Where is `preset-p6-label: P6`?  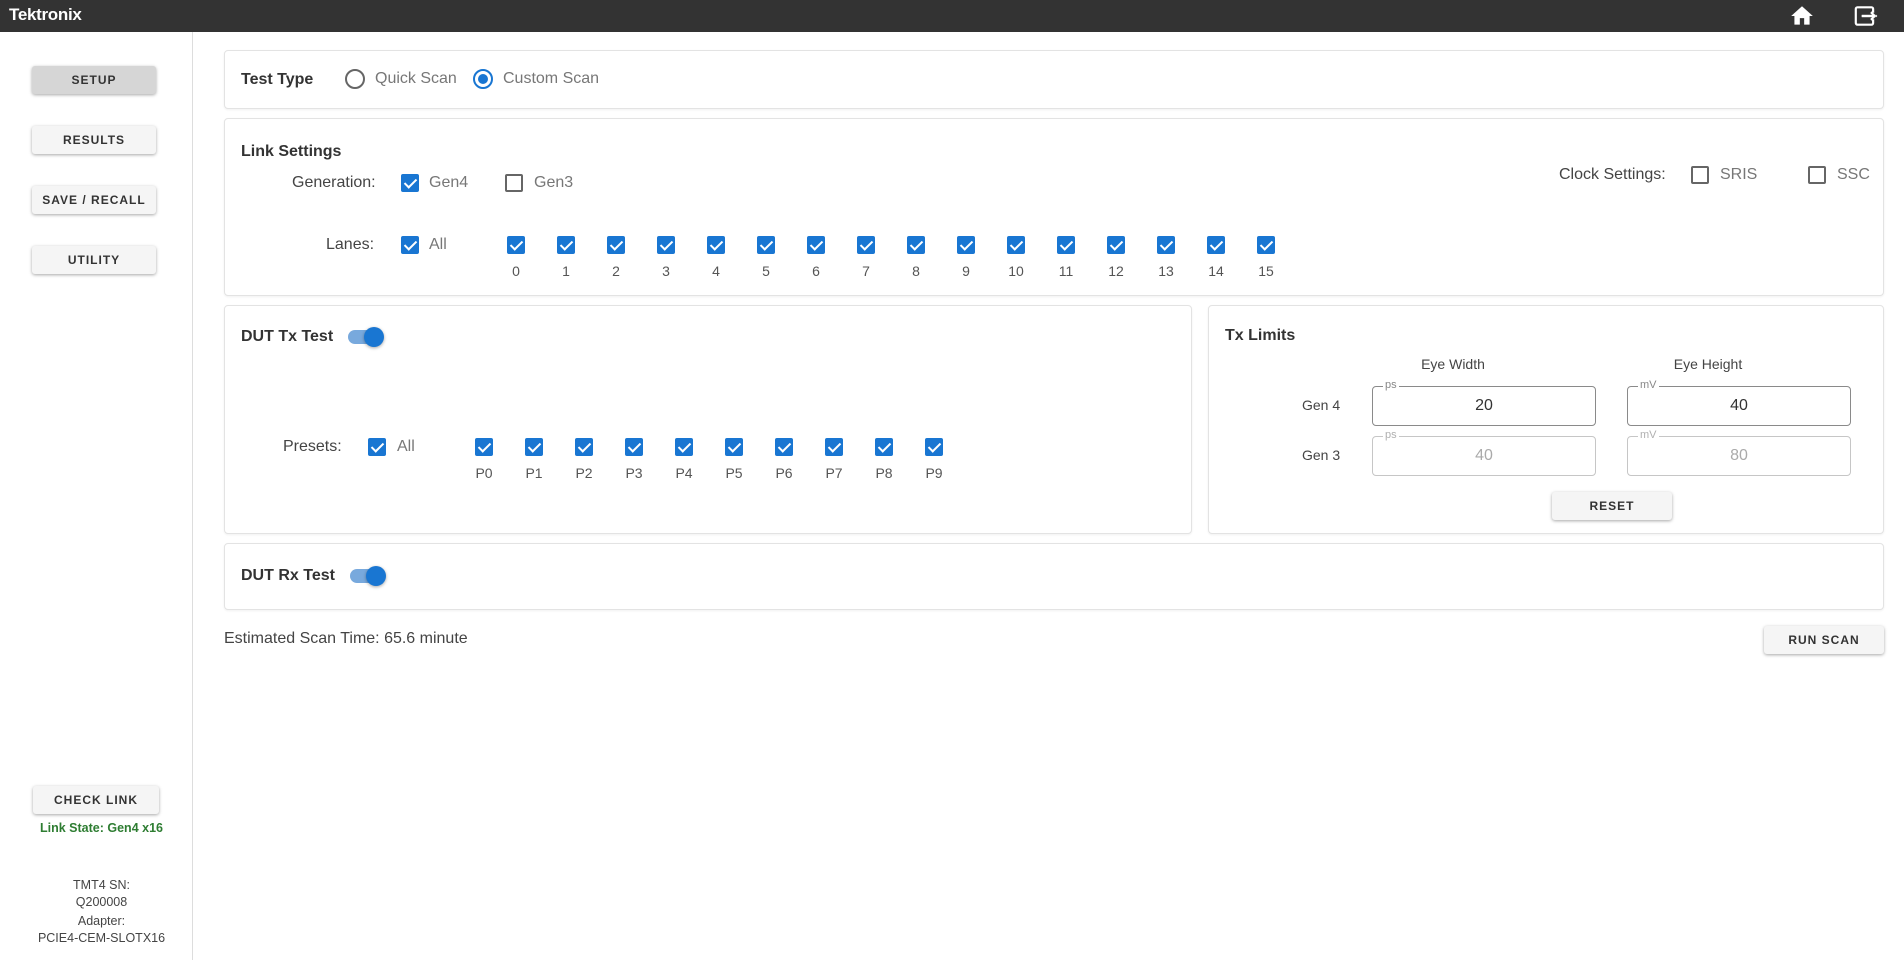 preset-p6-label: P6 is located at coordinates (784, 473).